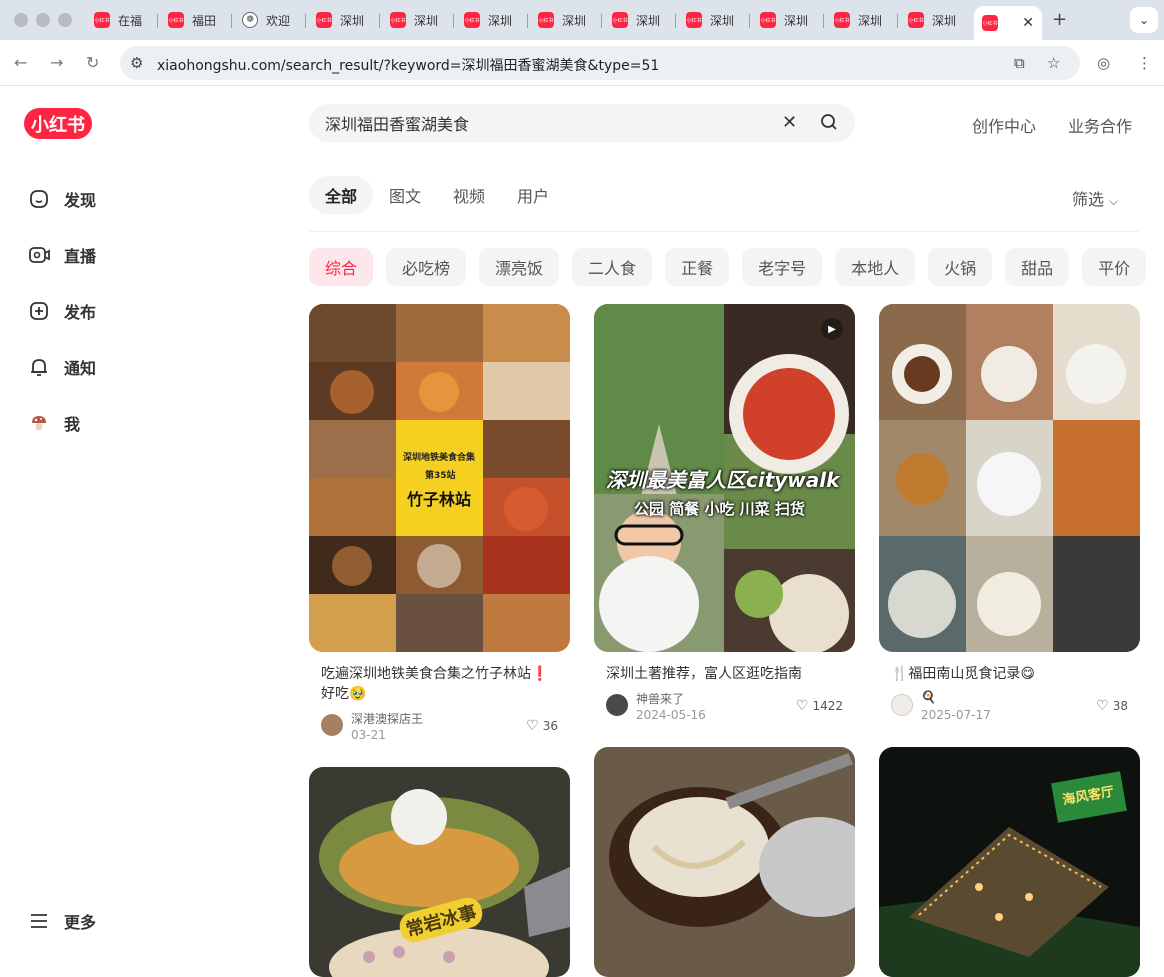 This screenshot has height=977, width=1164. What do you see at coordinates (1019, 63) in the screenshot?
I see `install-app-icon: ⧉` at bounding box center [1019, 63].